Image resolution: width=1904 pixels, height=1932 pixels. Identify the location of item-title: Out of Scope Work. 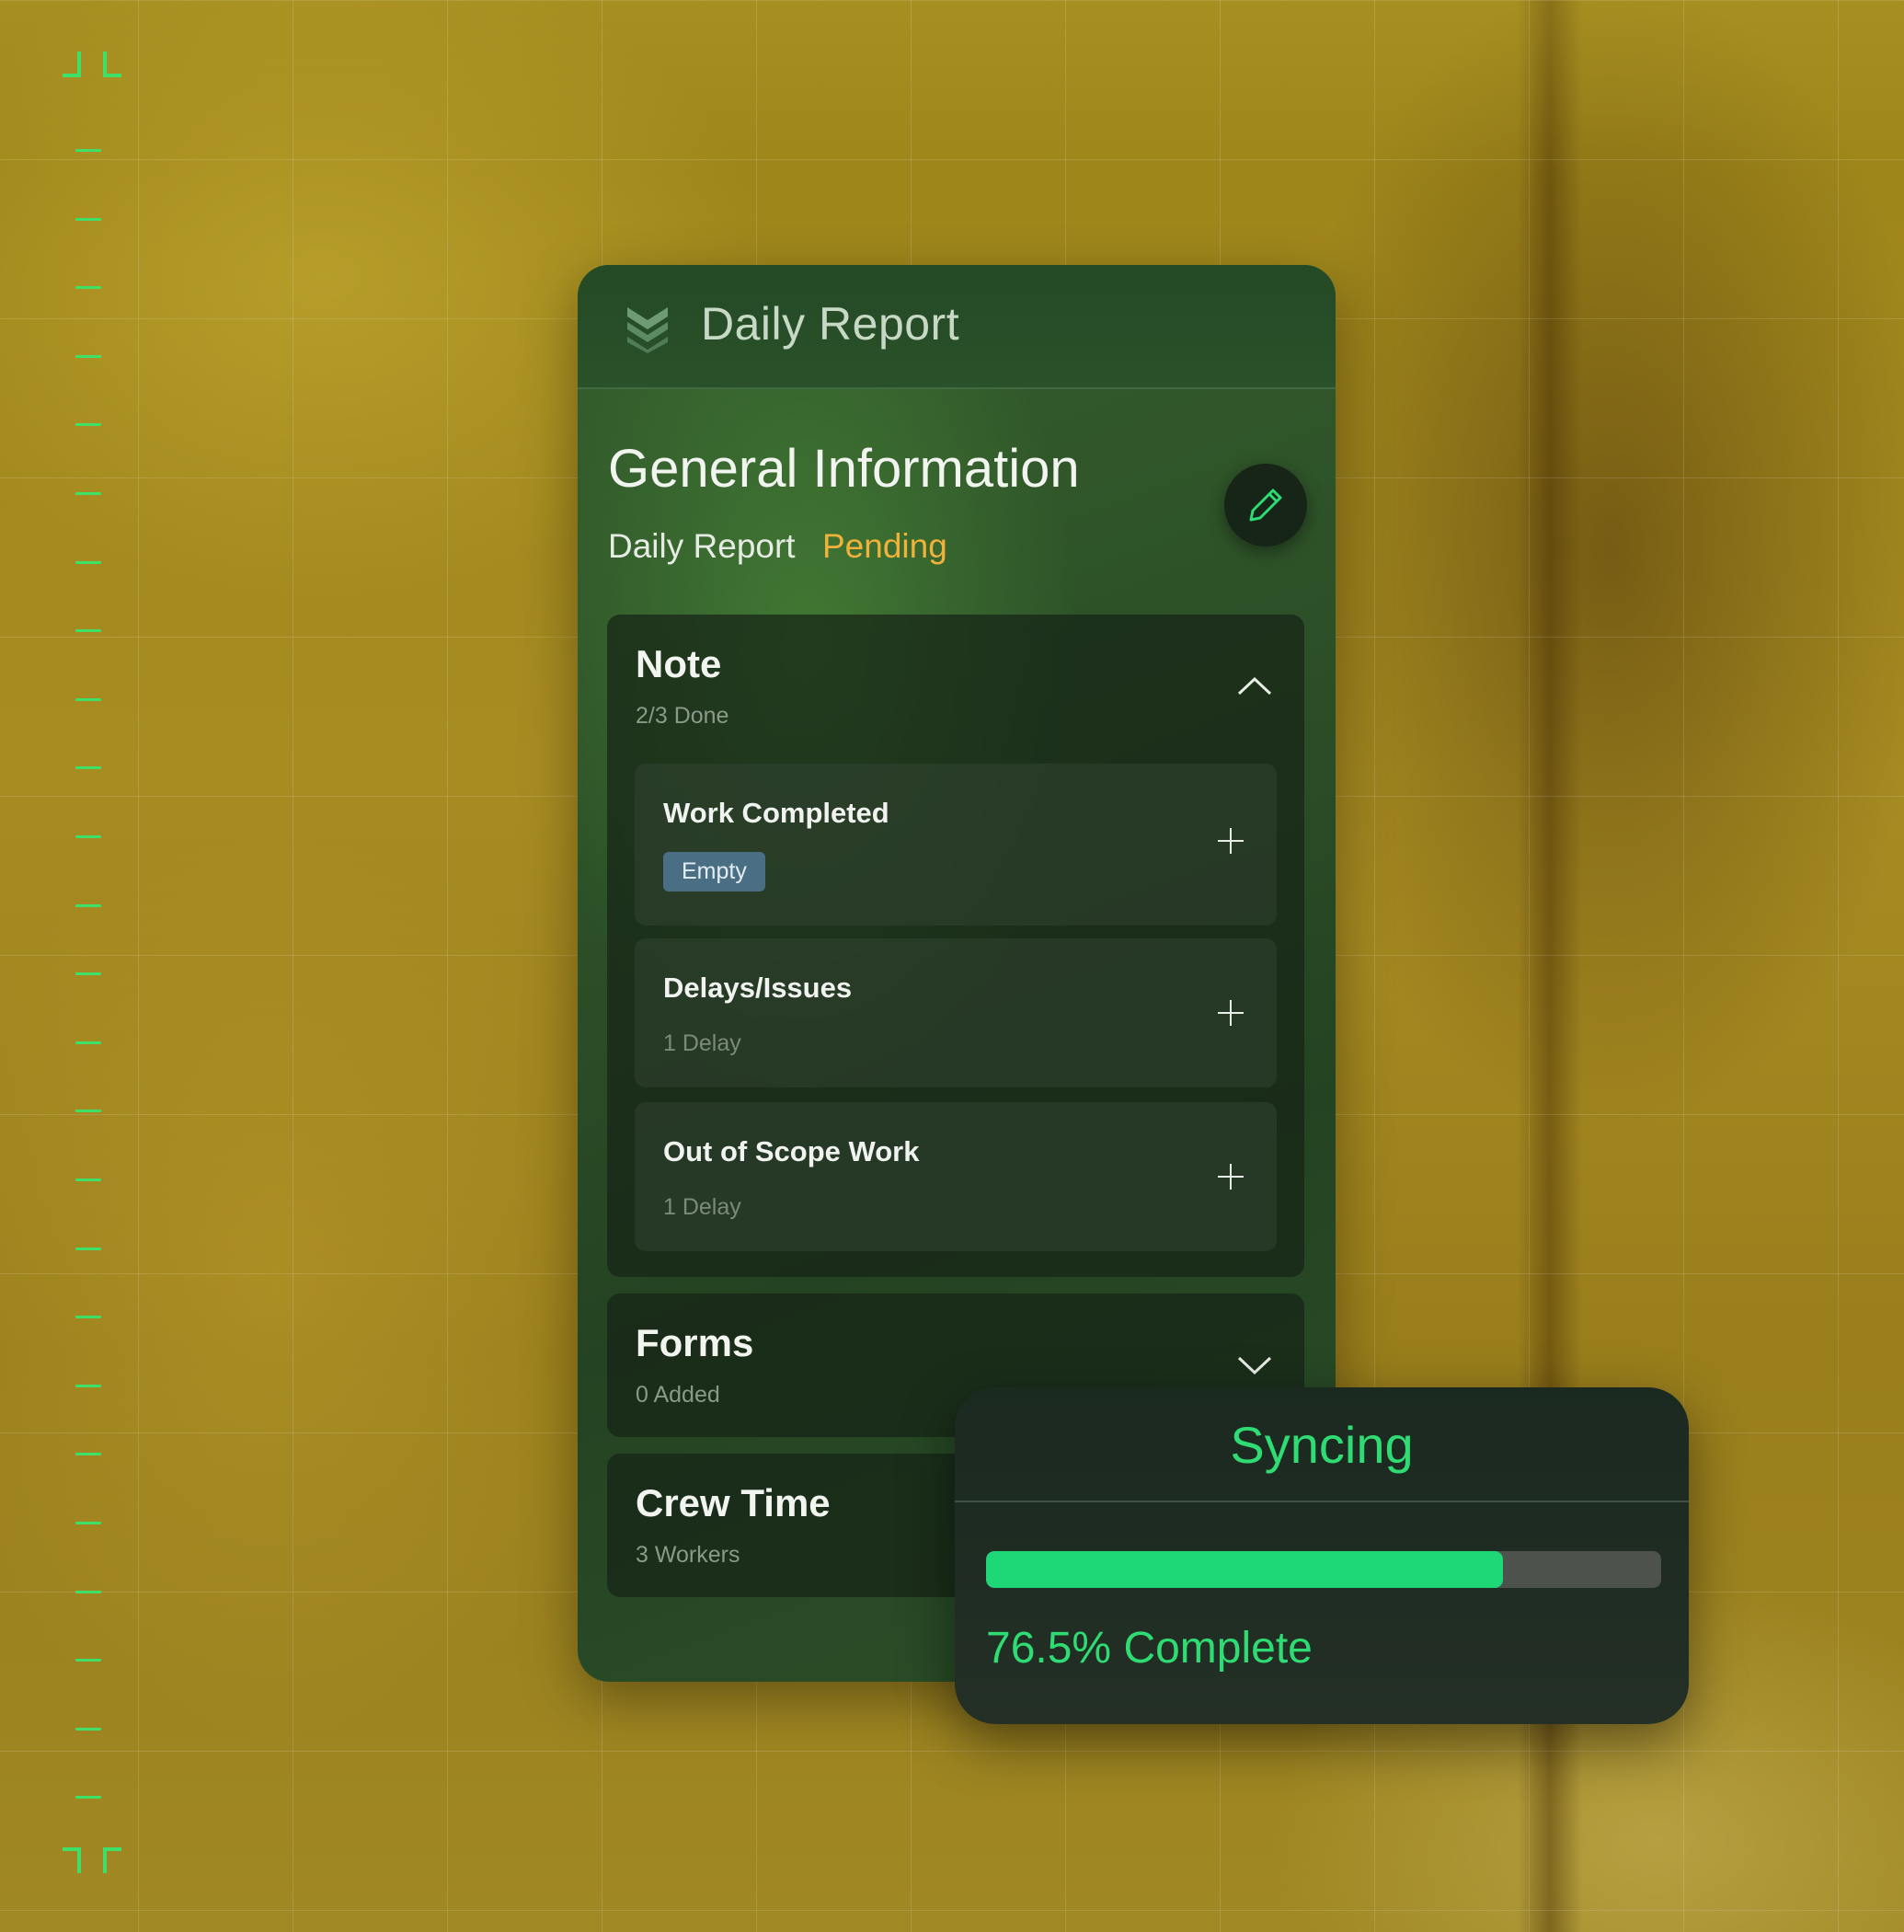
(791, 1151).